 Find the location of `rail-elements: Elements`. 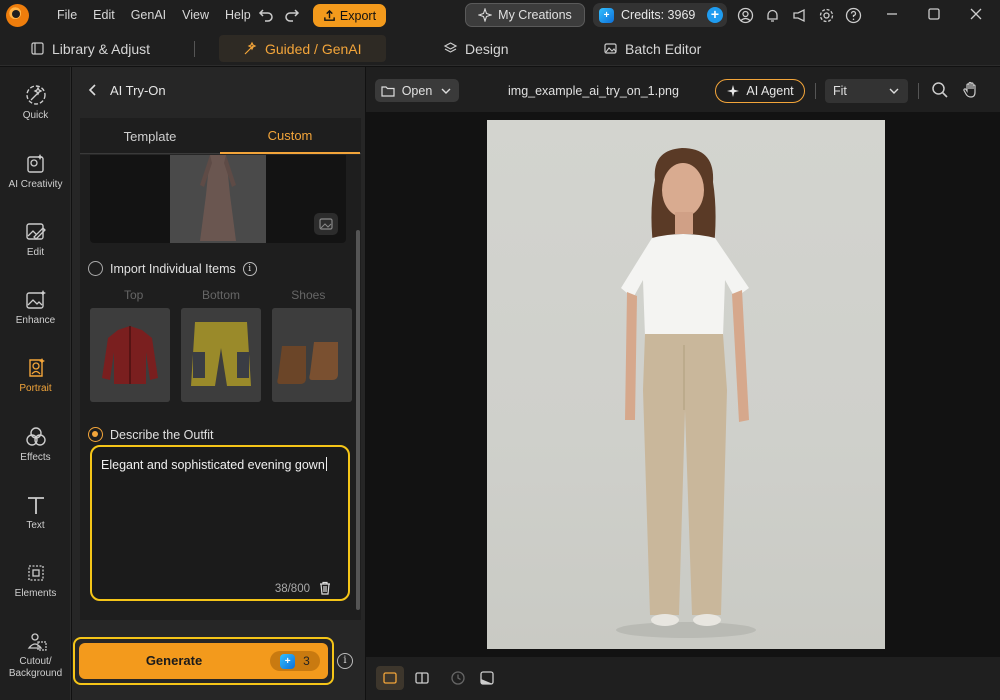

rail-elements: Elements is located at coordinates (35, 580).